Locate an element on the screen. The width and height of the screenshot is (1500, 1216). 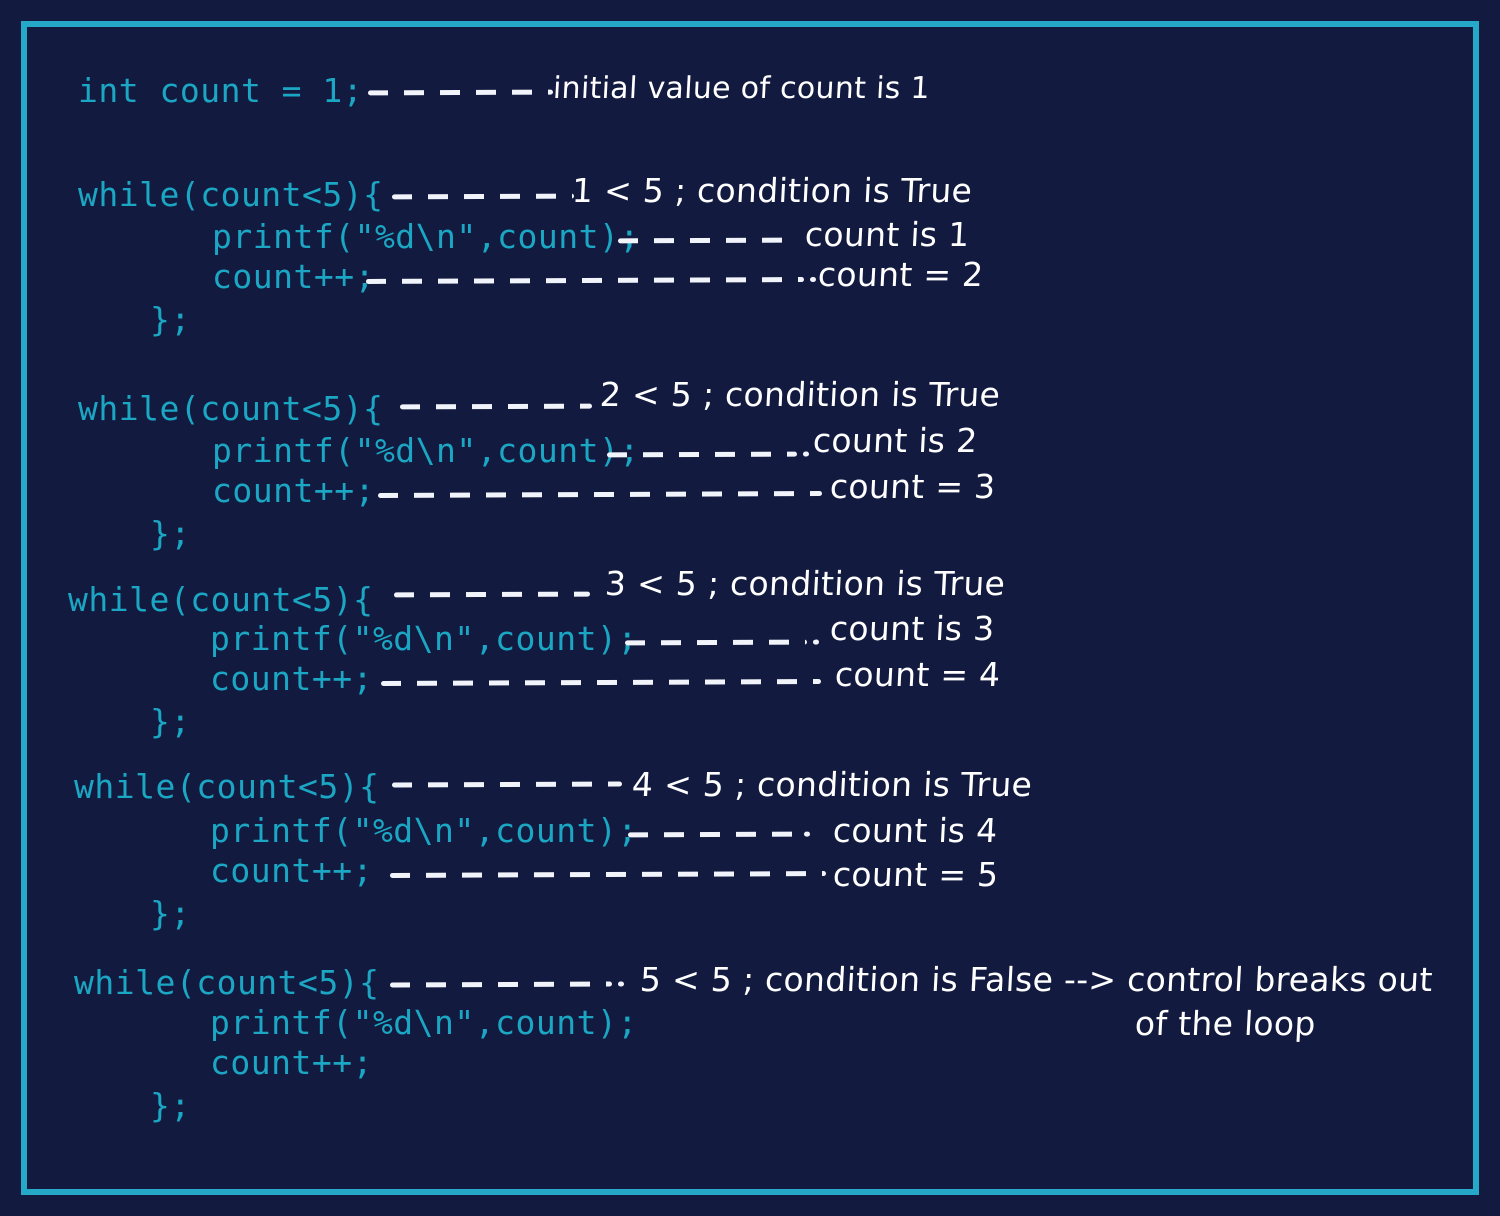
code-line-increment-1: count++; is located at coordinates (293, 276).